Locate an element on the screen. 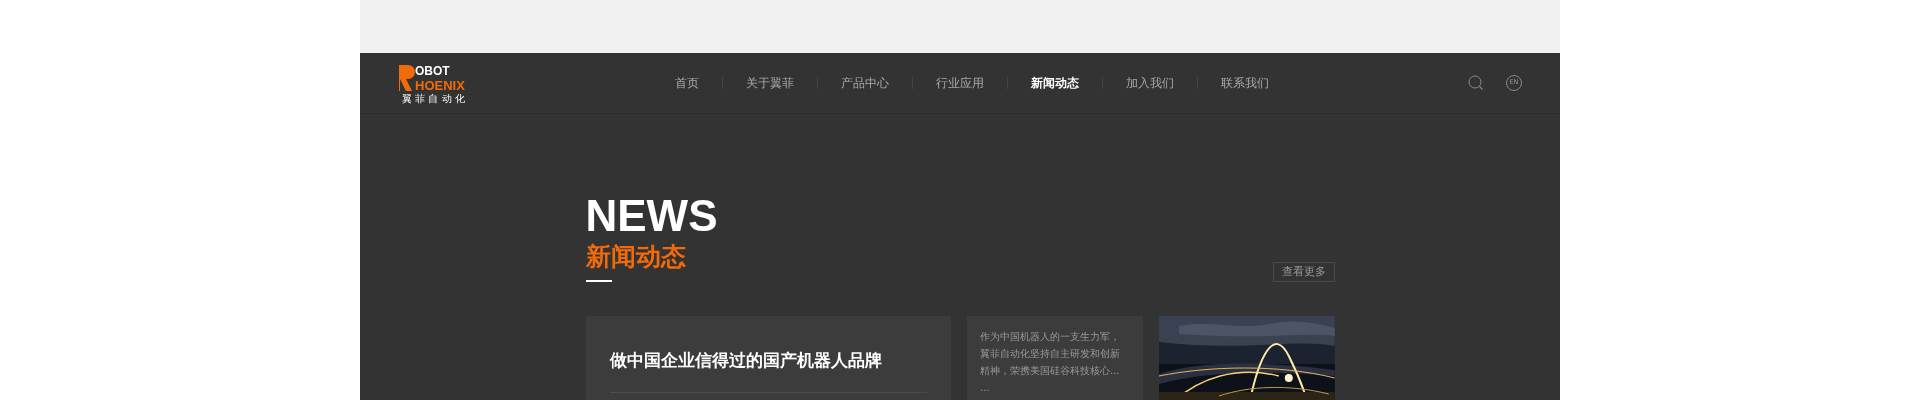 The height and width of the screenshot is (400, 1920). news-title: 做中国企业信得过的国产机器人品牌 is located at coordinates (768, 361).